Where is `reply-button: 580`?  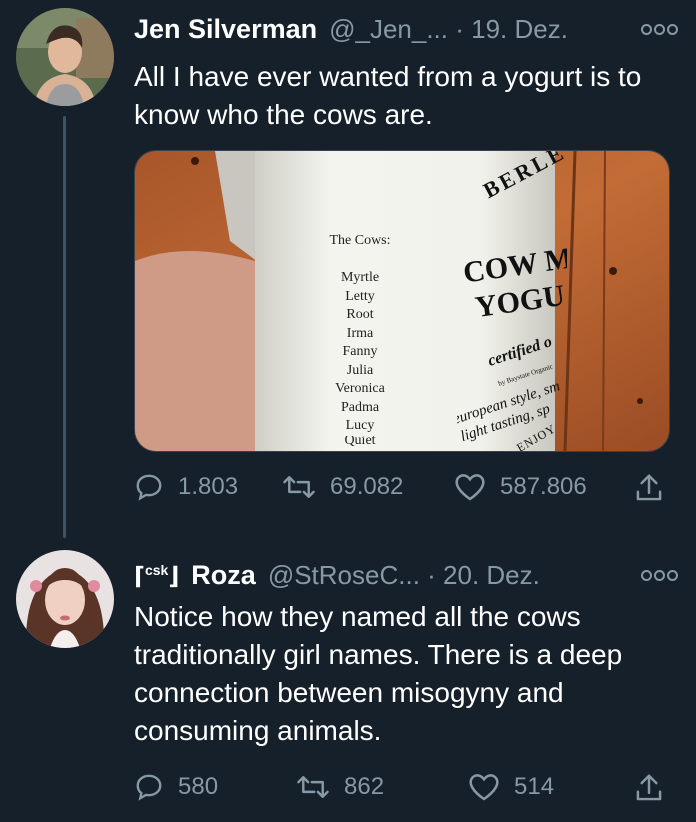 reply-button: 580 is located at coordinates (176, 787).